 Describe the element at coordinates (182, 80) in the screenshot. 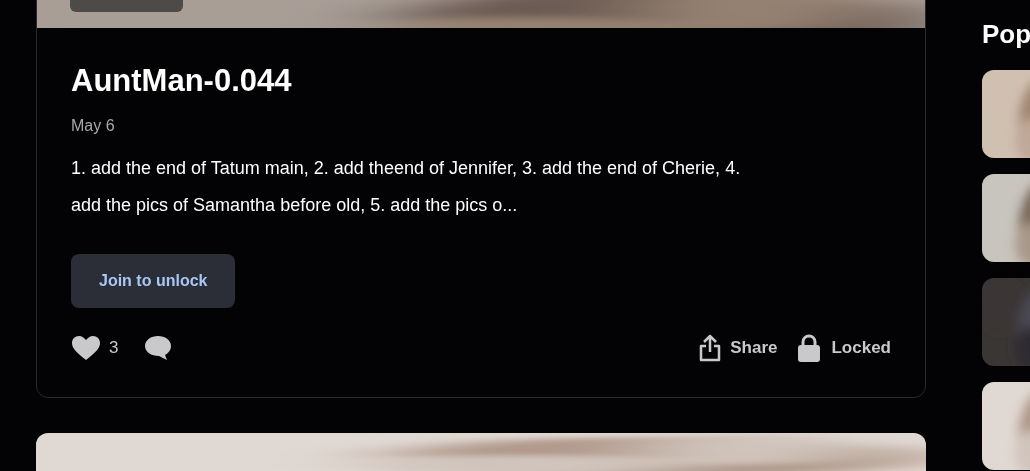

I see `post-title: AuntMan-0.044` at that location.